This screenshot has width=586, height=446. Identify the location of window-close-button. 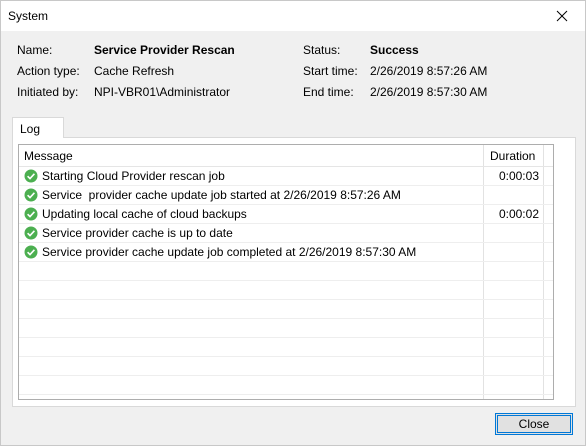
(562, 16).